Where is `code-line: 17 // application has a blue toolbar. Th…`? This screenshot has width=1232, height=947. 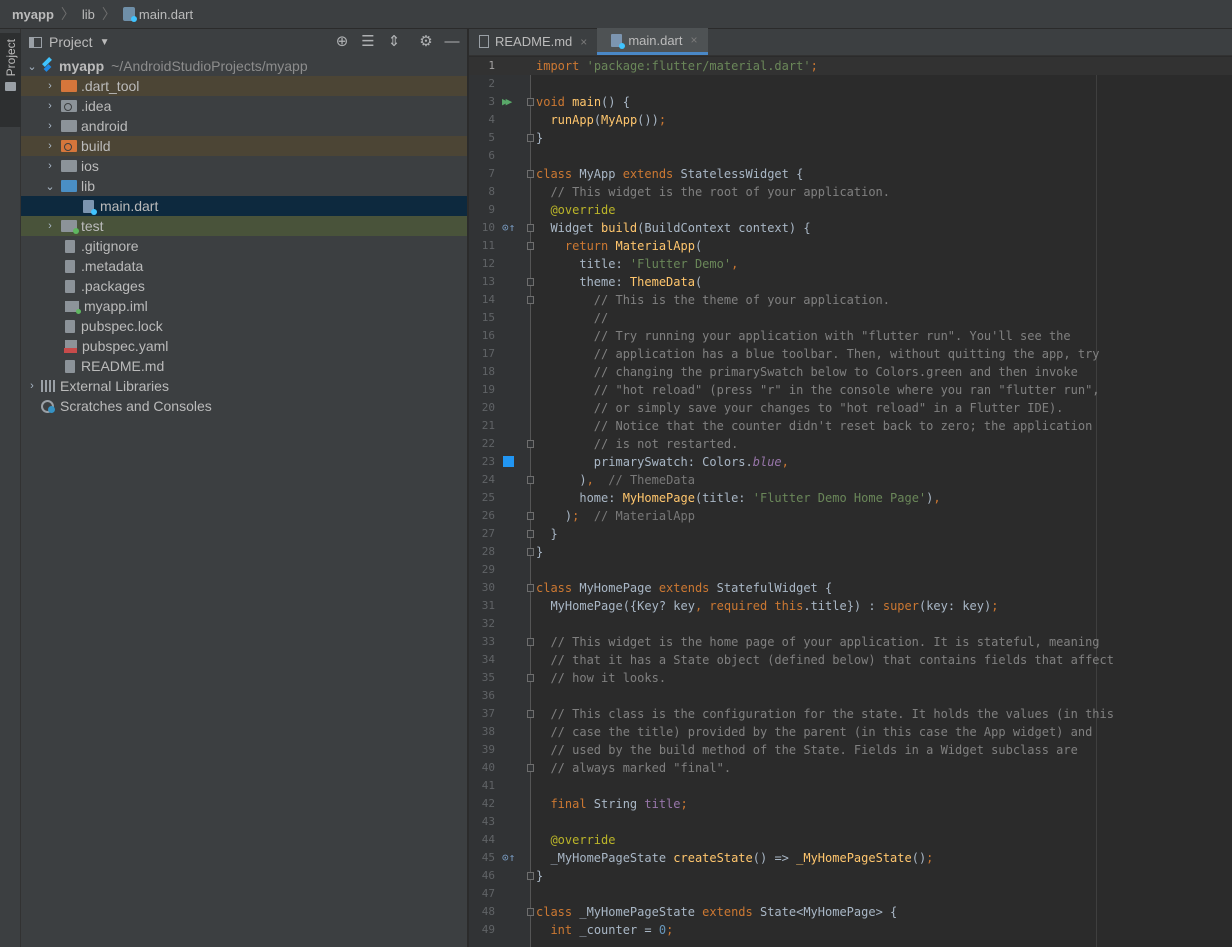
code-line: 17 // application has a blue toolbar. Th… is located at coordinates (850, 354).